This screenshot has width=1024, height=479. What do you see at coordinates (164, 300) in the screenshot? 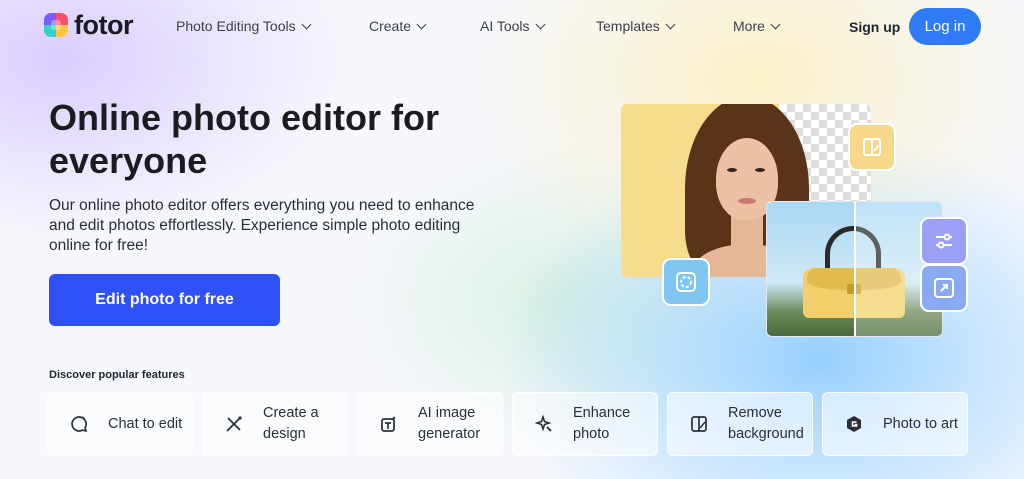
I see `edit-photo-button: Edit photo for free` at bounding box center [164, 300].